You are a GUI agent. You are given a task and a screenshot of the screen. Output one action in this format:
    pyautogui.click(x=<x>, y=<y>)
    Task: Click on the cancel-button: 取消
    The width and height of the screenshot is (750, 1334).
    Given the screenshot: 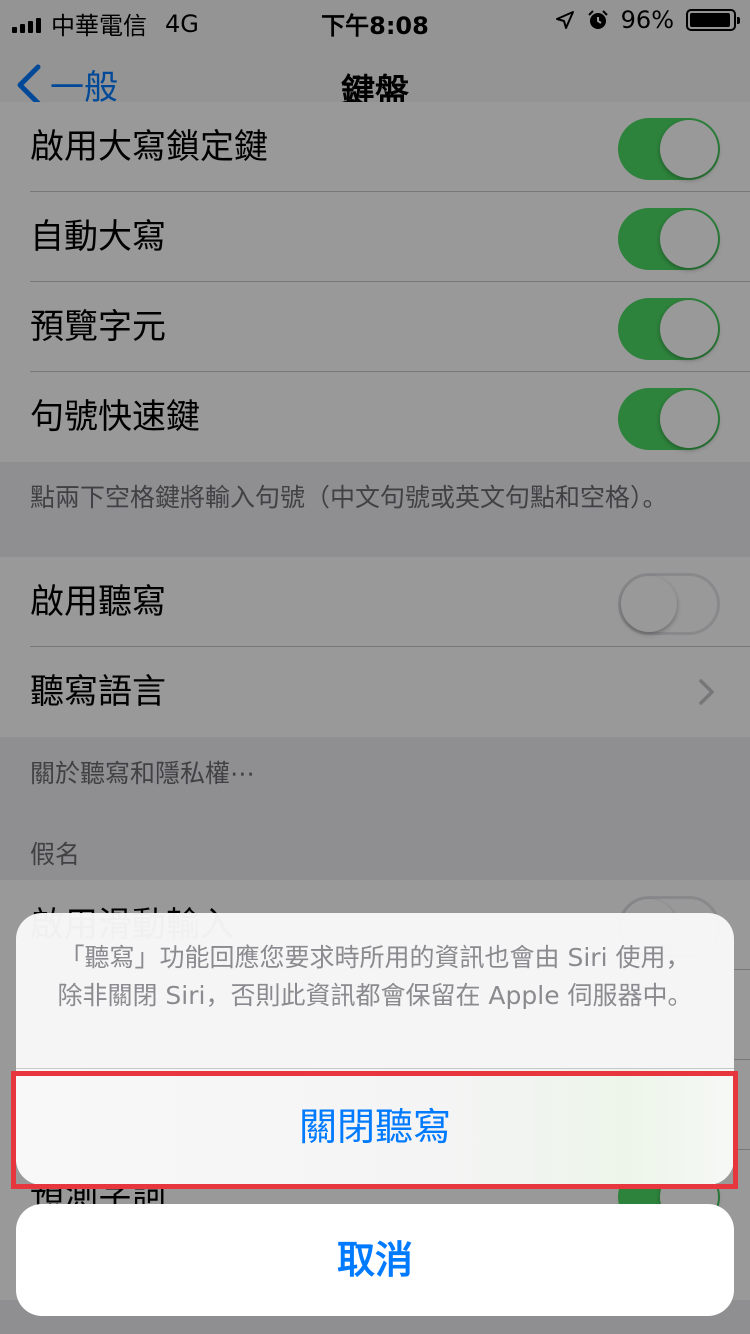 What is the action you would take?
    pyautogui.click(x=375, y=1260)
    